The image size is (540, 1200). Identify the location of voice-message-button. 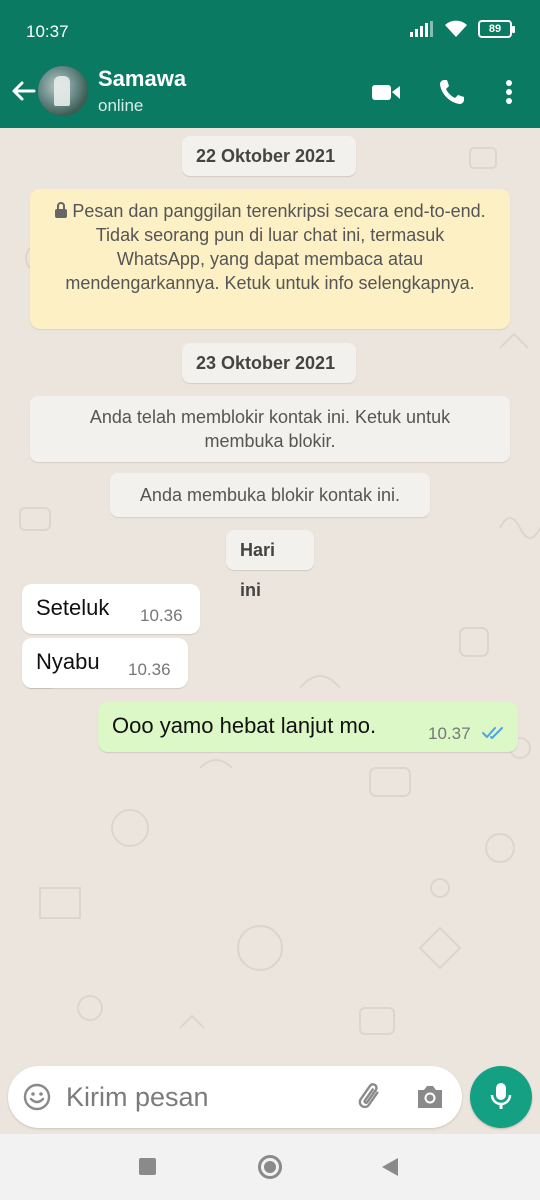
(501, 1097).